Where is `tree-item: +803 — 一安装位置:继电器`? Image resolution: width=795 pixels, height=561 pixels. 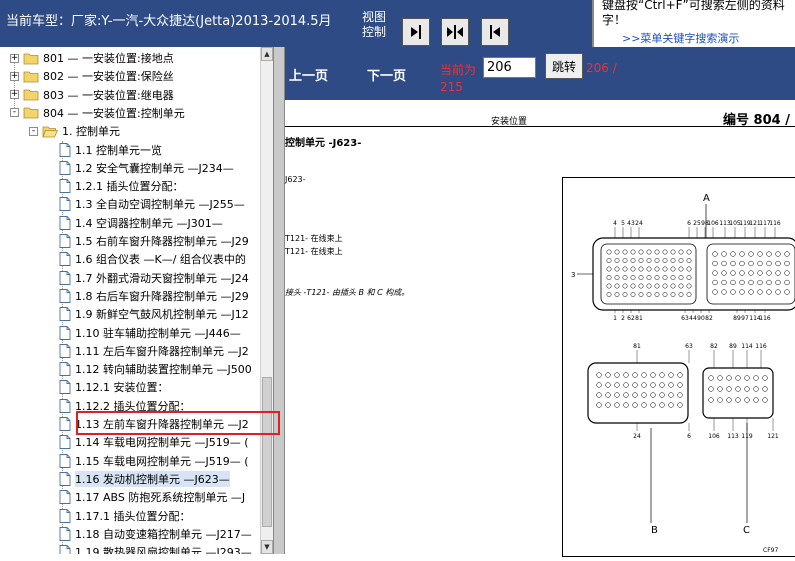 tree-item: +803 — 一安装位置:继电器 is located at coordinates (92, 95).